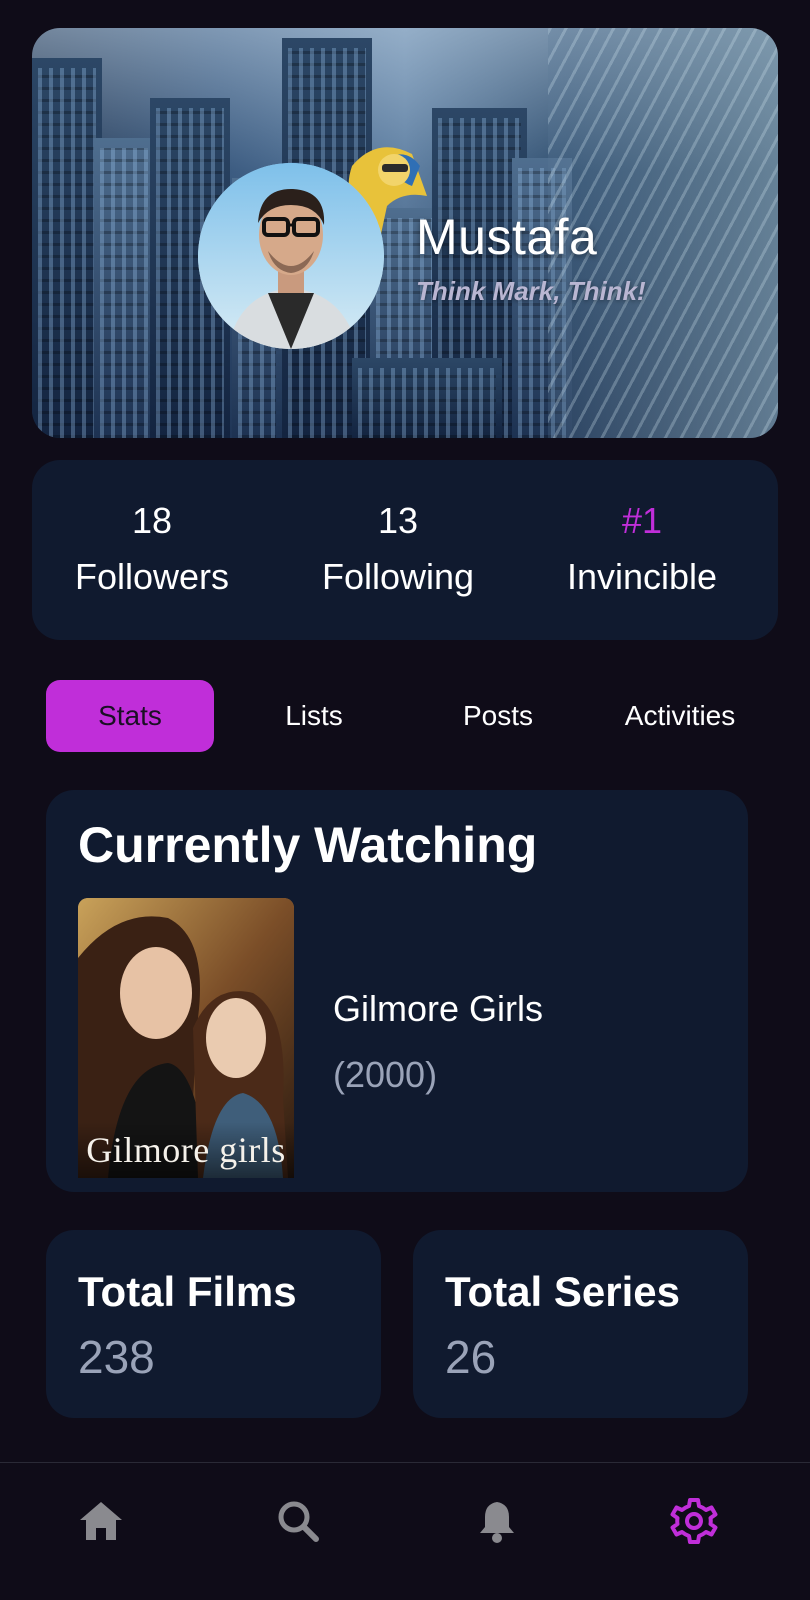 This screenshot has height=1600, width=810. What do you see at coordinates (642, 576) in the screenshot?
I see `rank-label: Invincible` at bounding box center [642, 576].